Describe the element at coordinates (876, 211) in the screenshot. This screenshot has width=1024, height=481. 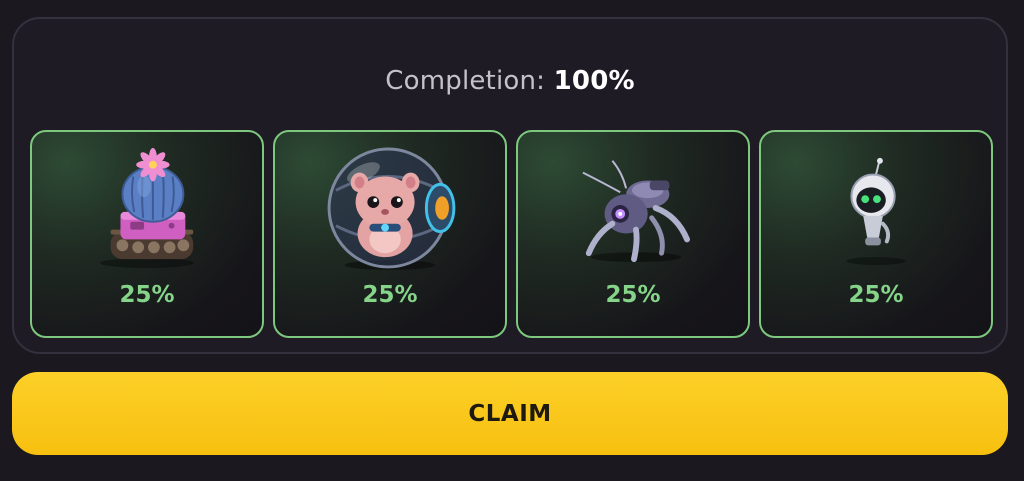
I see `robot-drone-icon` at that location.